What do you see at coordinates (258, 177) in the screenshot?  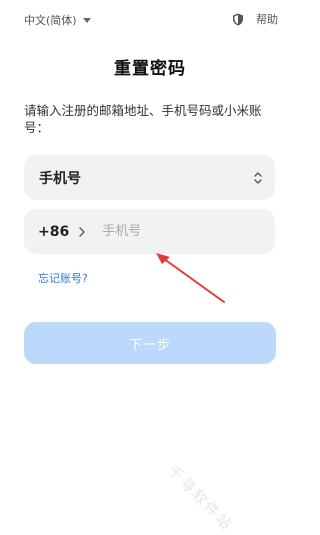 I see `up-down-arrows-icon` at bounding box center [258, 177].